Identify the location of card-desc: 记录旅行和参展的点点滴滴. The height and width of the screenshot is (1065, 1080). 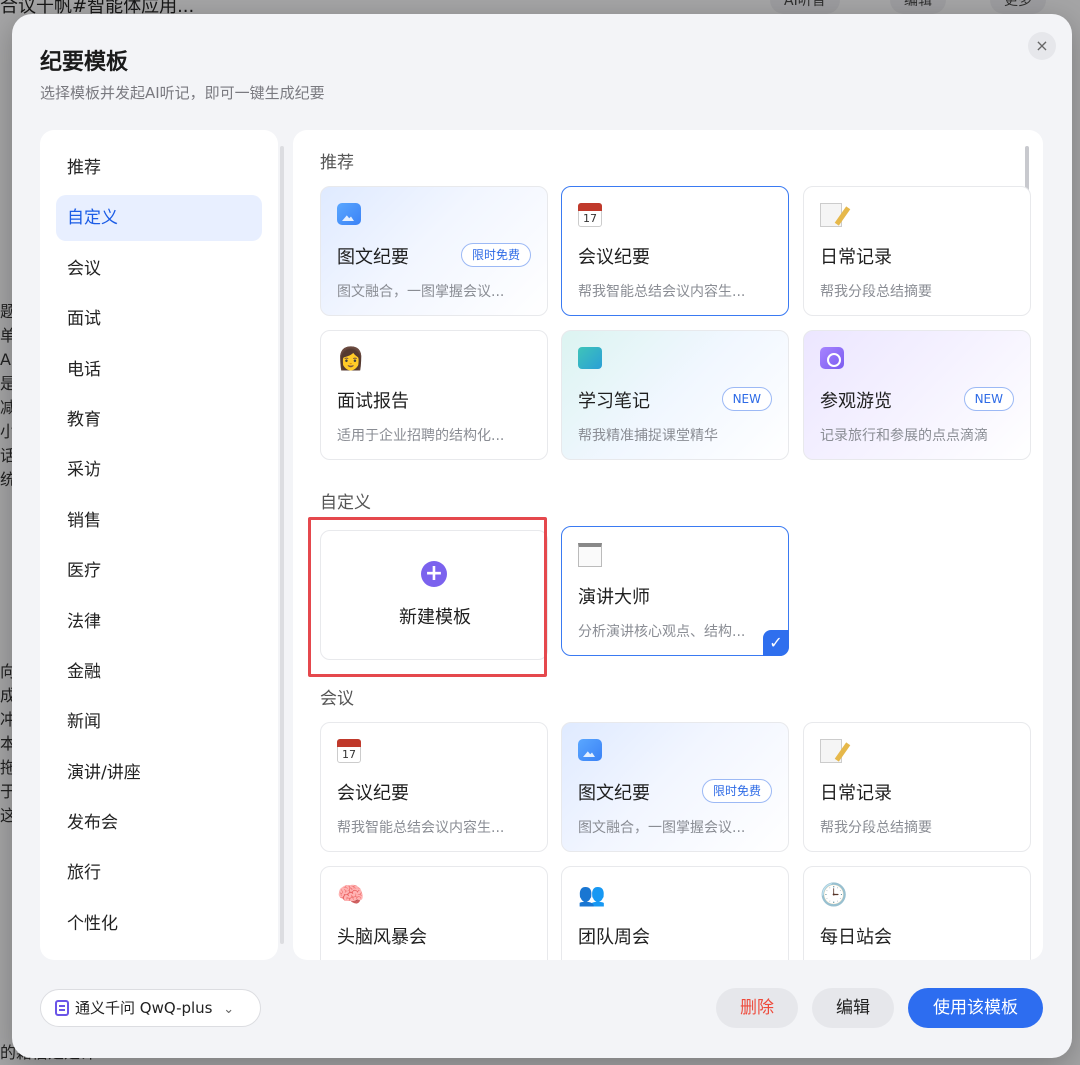
(904, 436).